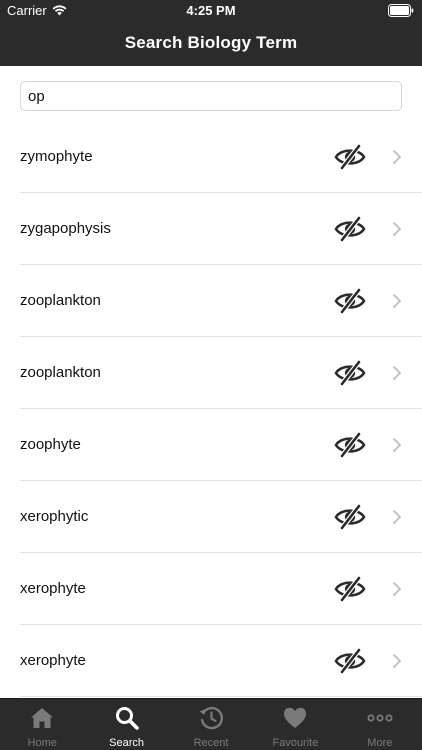 This screenshot has width=422, height=750. I want to click on tab-home: Home, so click(42, 724).